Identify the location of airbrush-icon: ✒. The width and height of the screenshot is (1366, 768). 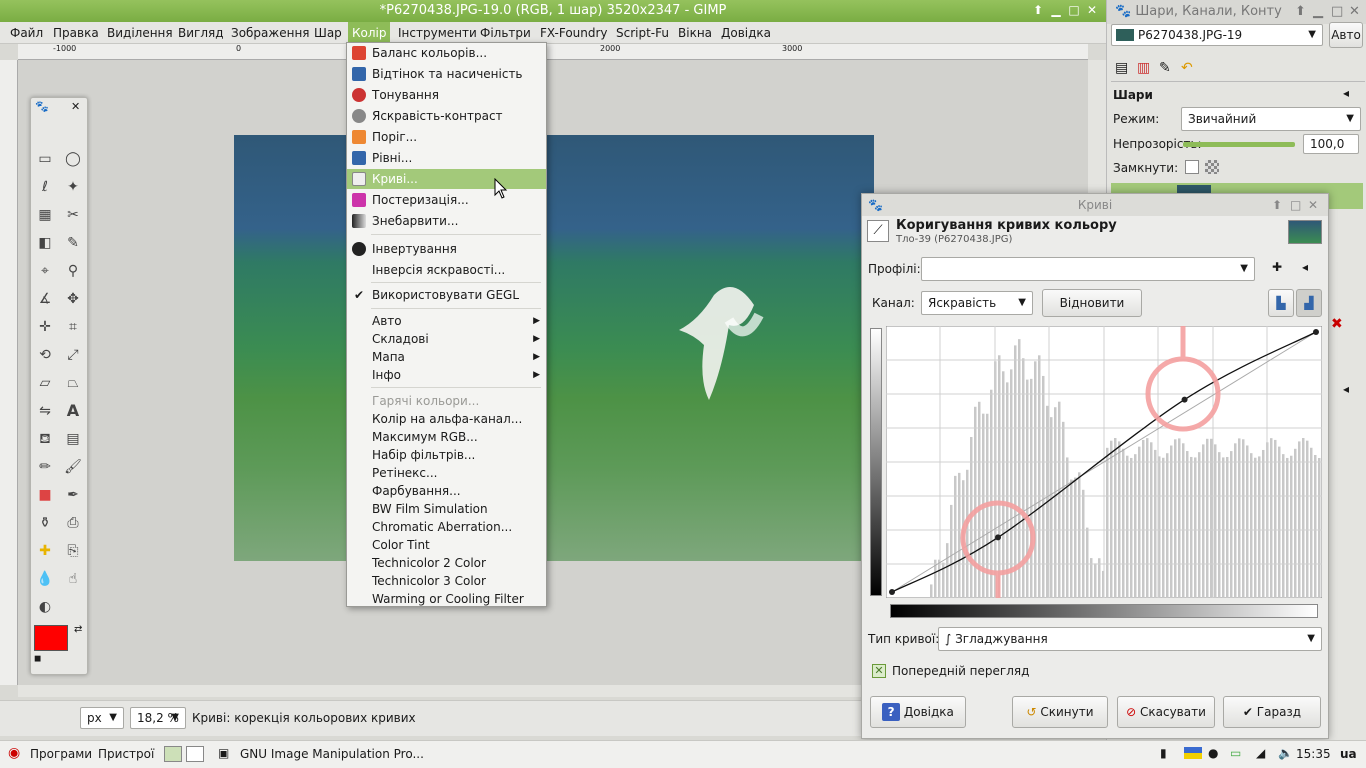
(73, 495).